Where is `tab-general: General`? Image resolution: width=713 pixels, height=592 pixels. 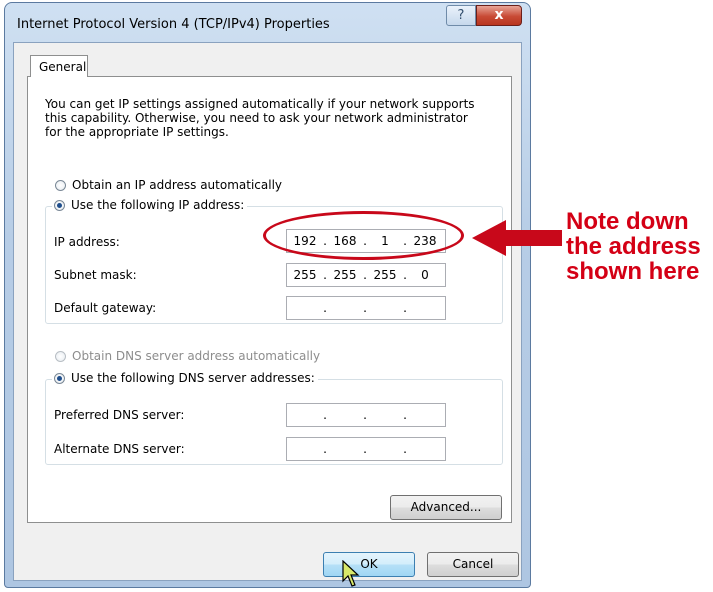
tab-general: General is located at coordinates (59, 66).